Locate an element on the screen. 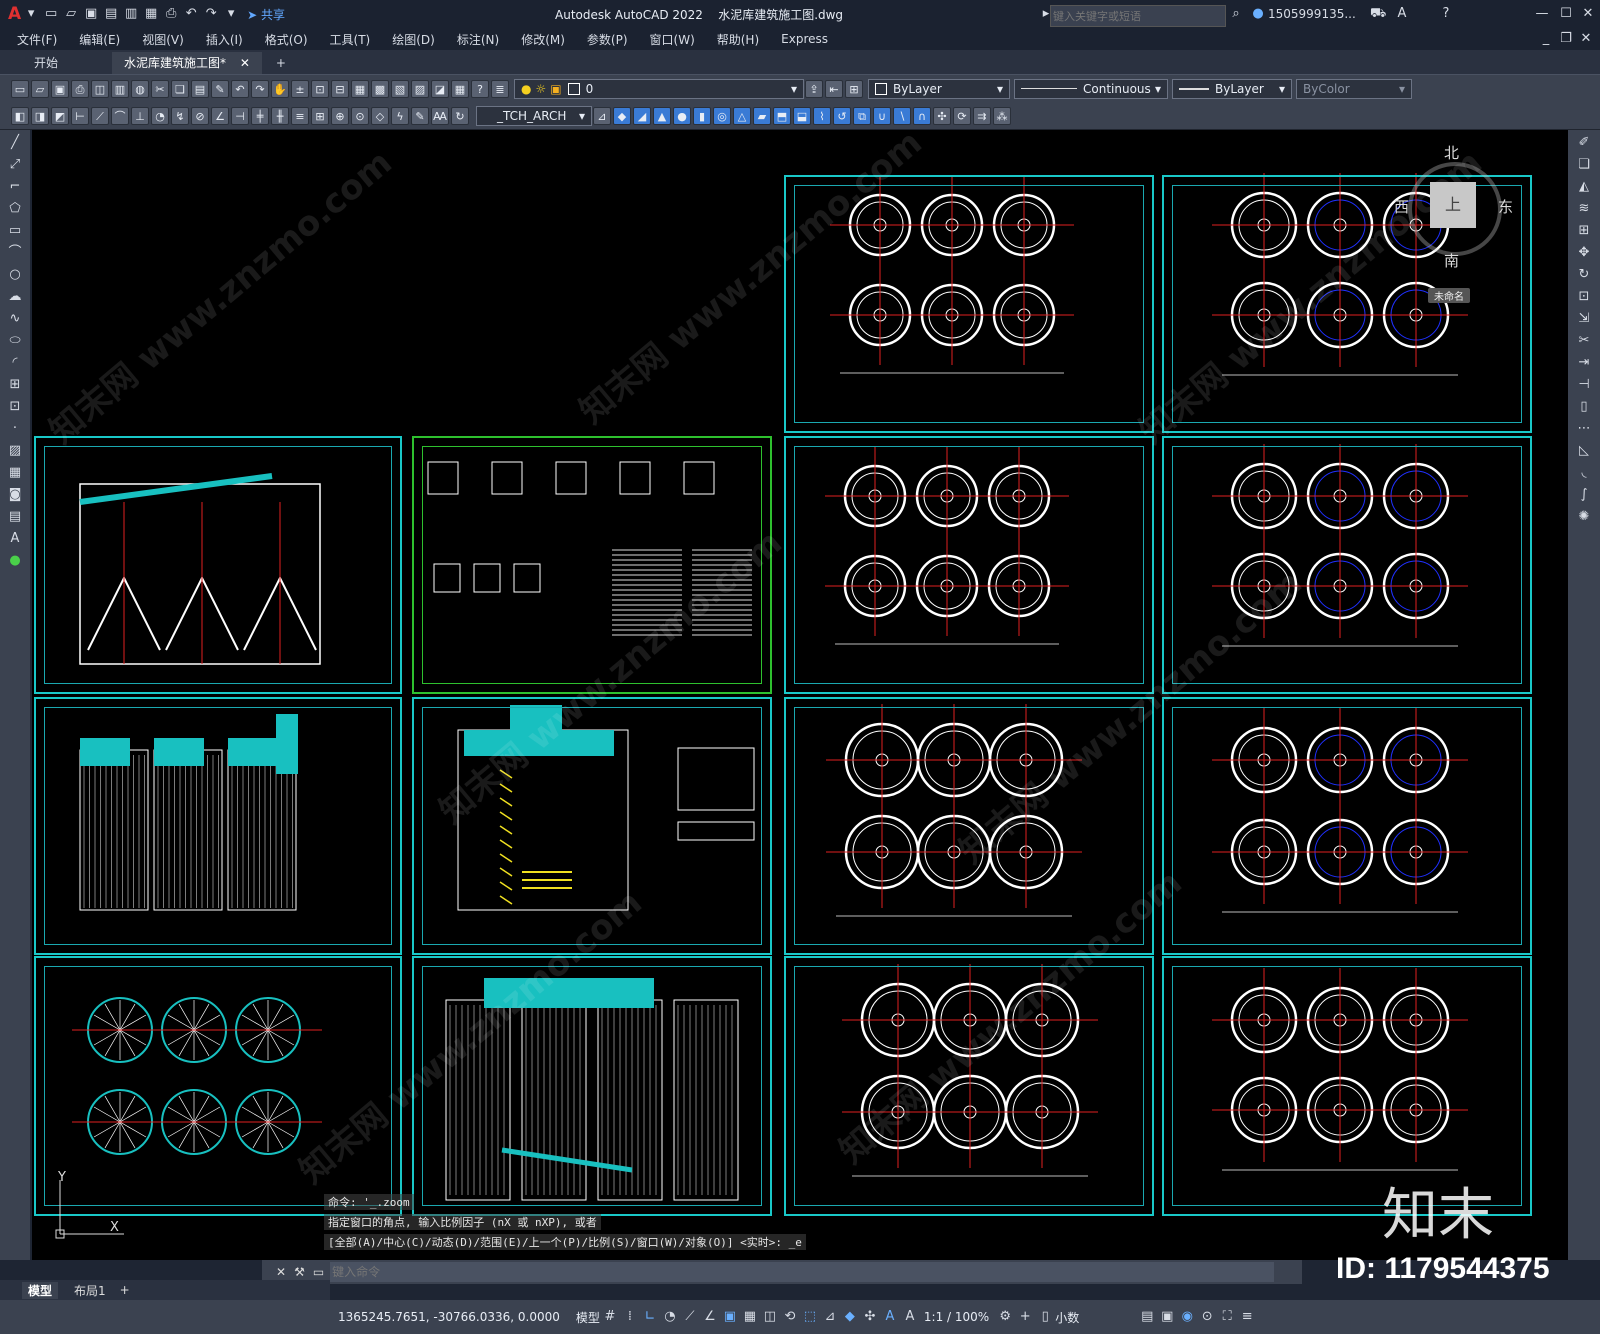 This screenshot has width=1600, height=1334. move3d-icon: ✣ is located at coordinates (942, 115).